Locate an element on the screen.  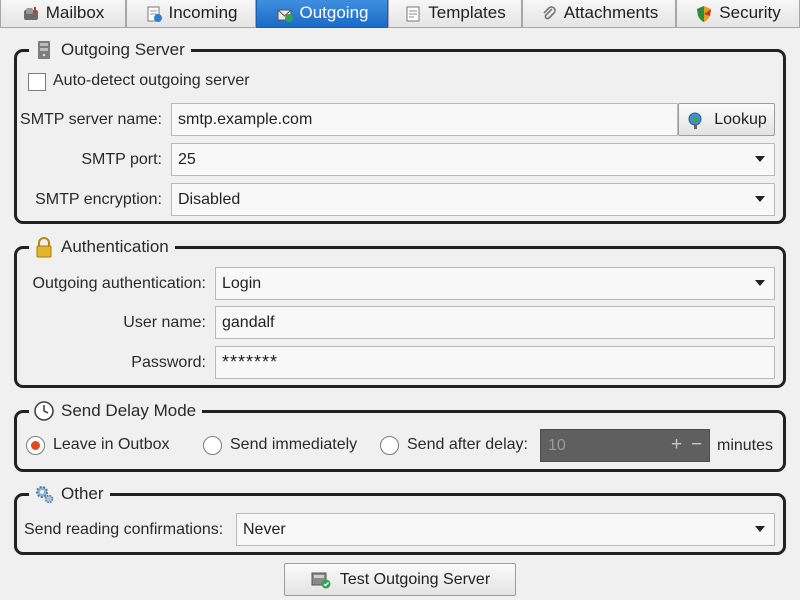
lookup-label: Lookup is located at coordinates (740, 119).